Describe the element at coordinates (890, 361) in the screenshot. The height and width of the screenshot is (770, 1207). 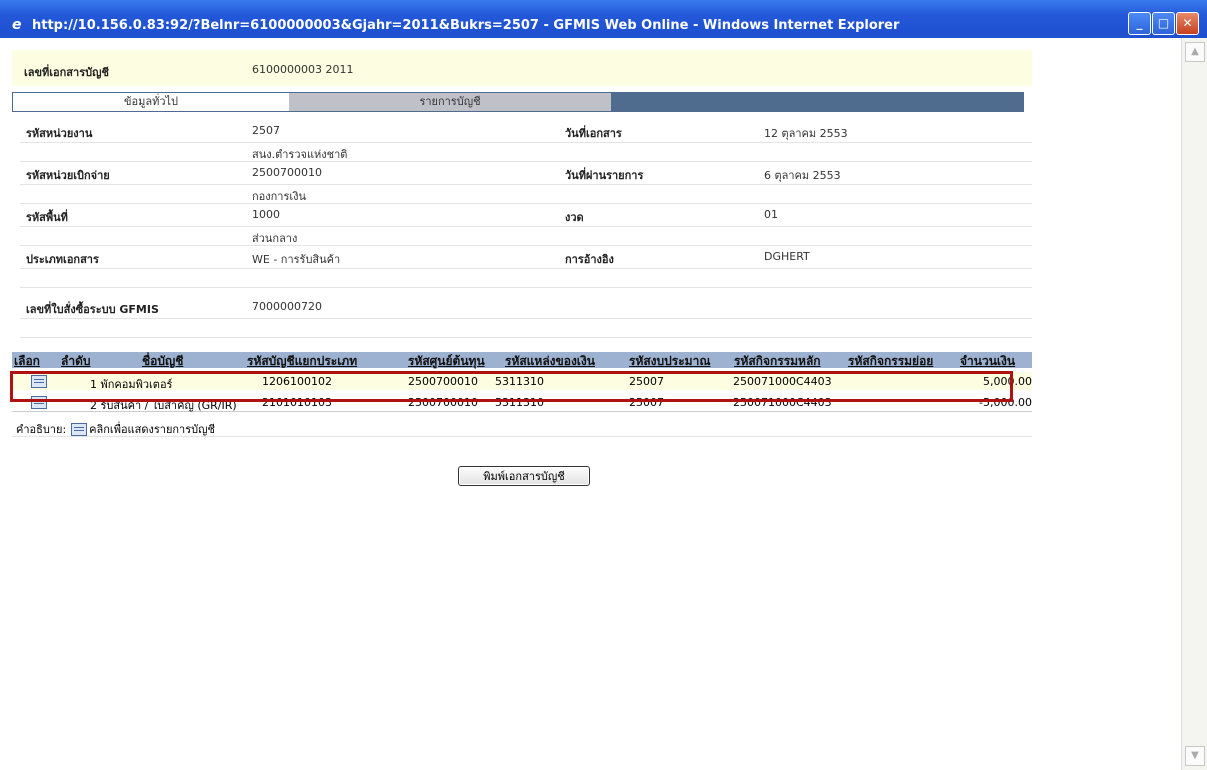
I see `col-sub-activity: รหัสกิจกรรมย่อย` at that location.